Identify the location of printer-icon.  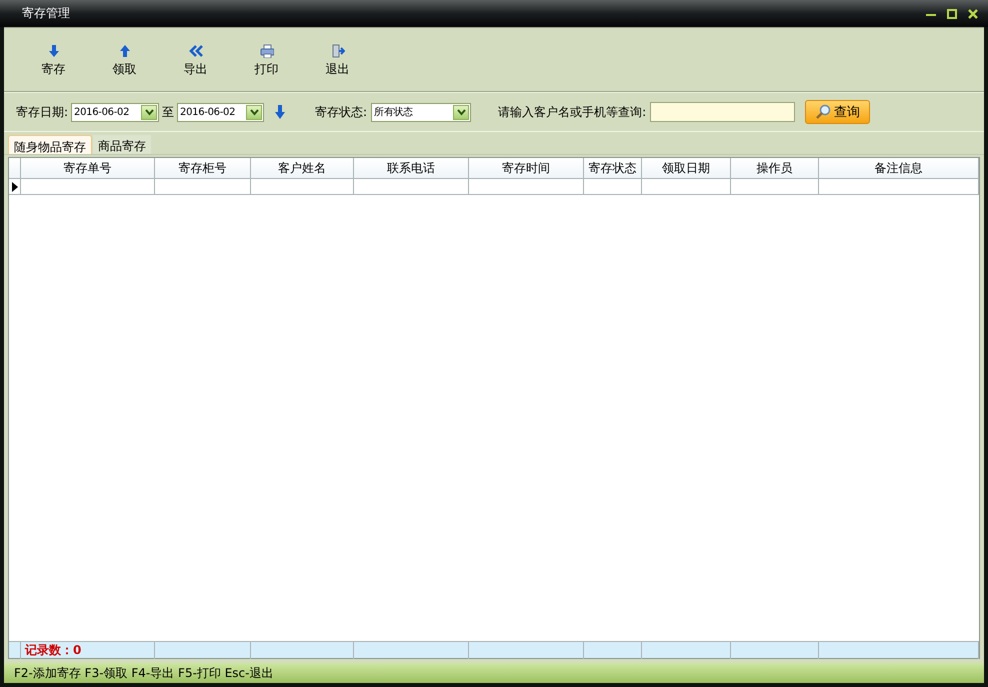
(267, 51).